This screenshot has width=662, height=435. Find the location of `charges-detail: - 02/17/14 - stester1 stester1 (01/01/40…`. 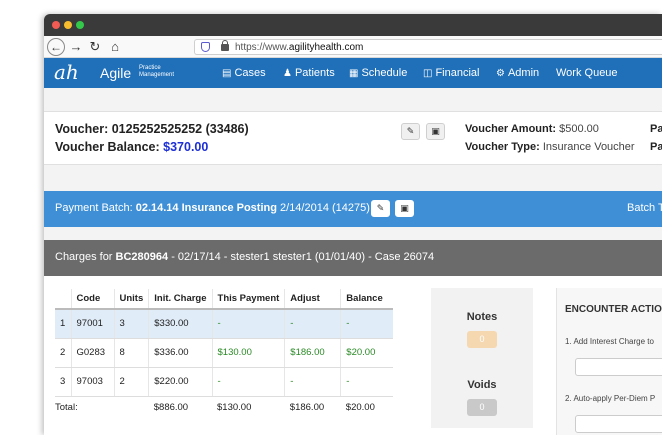

charges-detail: - 02/17/14 - stester1 stester1 (01/01/40… is located at coordinates (301, 257).